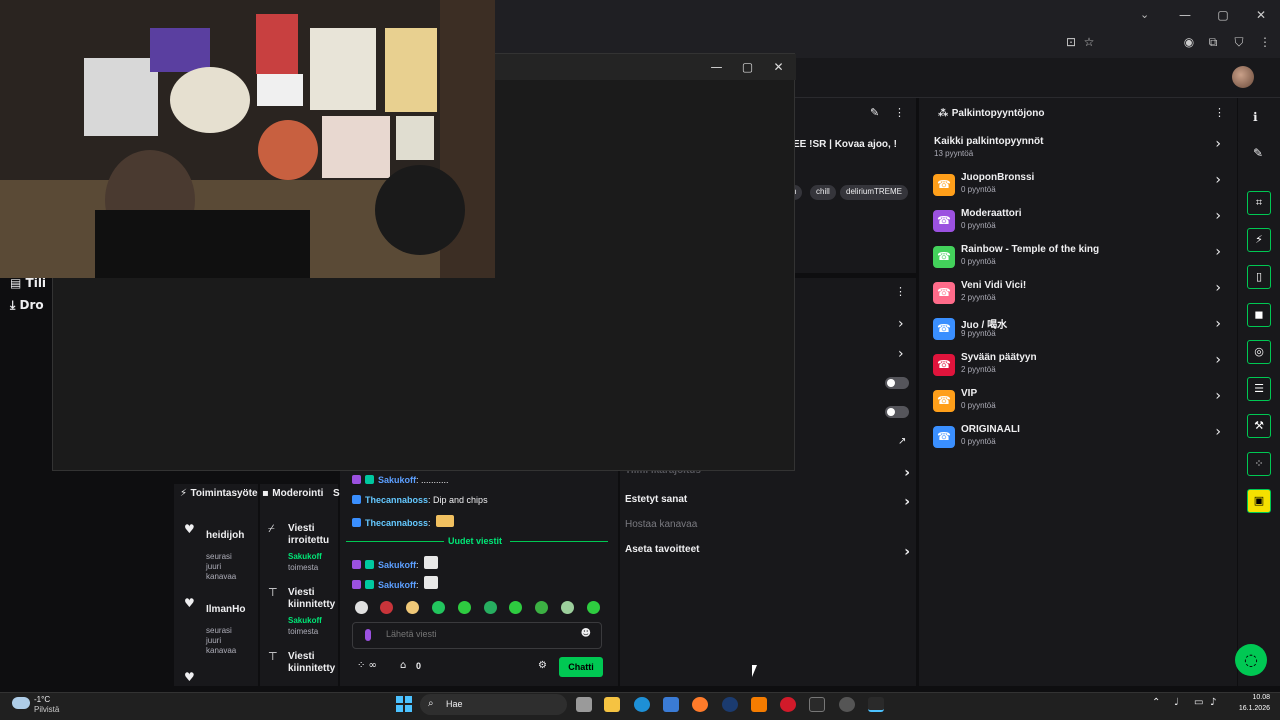  What do you see at coordinates (1185, 15) in the screenshot?
I see `minimize-button: —` at bounding box center [1185, 15].